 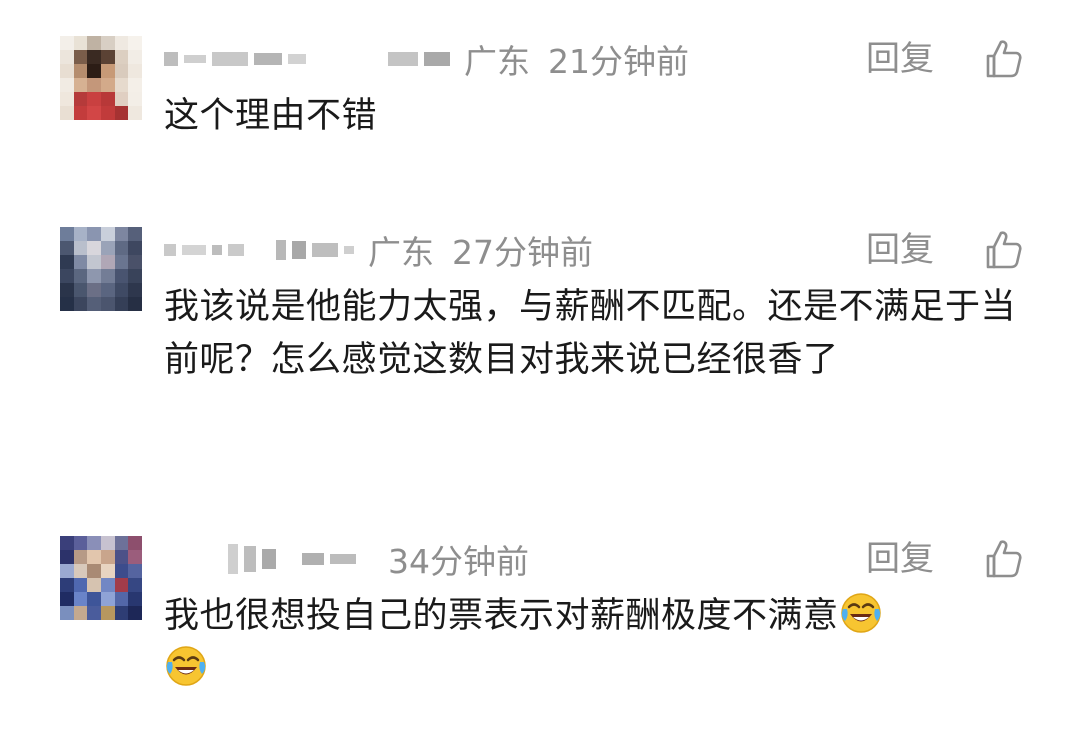 I want to click on comment-time: 27分钟前, so click(x=522, y=252).